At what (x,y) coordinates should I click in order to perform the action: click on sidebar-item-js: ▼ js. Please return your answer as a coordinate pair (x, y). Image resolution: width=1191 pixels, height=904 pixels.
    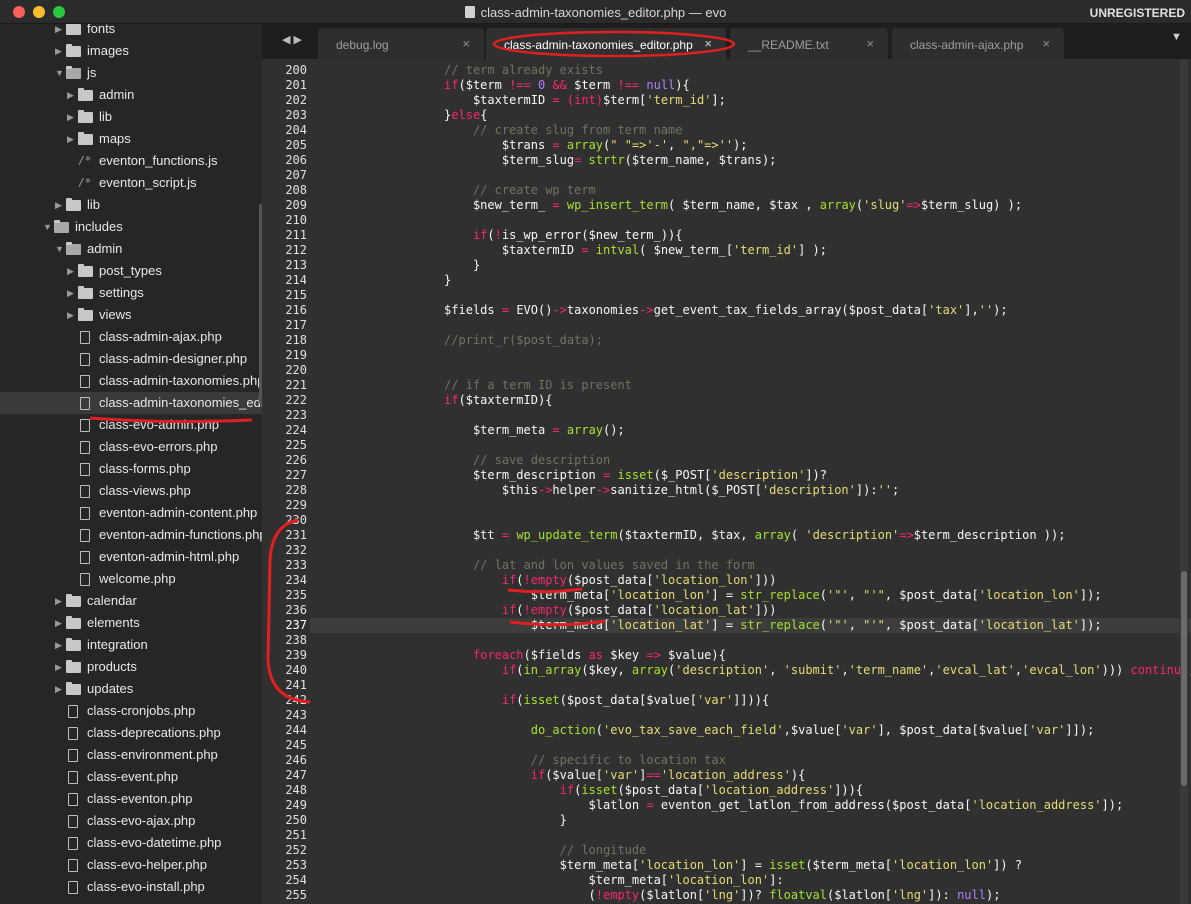
    Looking at the image, I should click on (131, 73).